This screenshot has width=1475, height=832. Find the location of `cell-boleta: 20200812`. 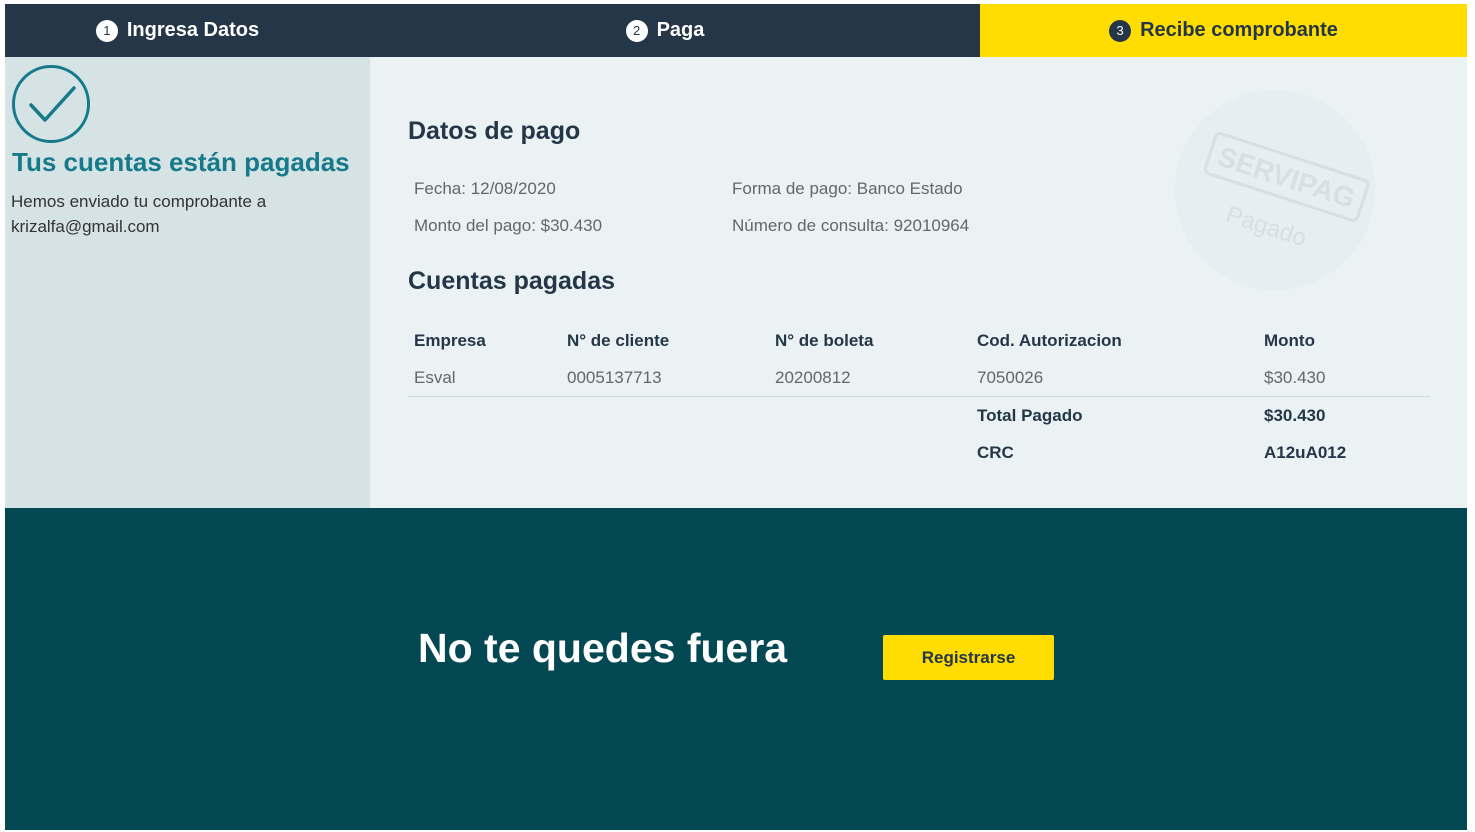

cell-boleta: 20200812 is located at coordinates (813, 377).